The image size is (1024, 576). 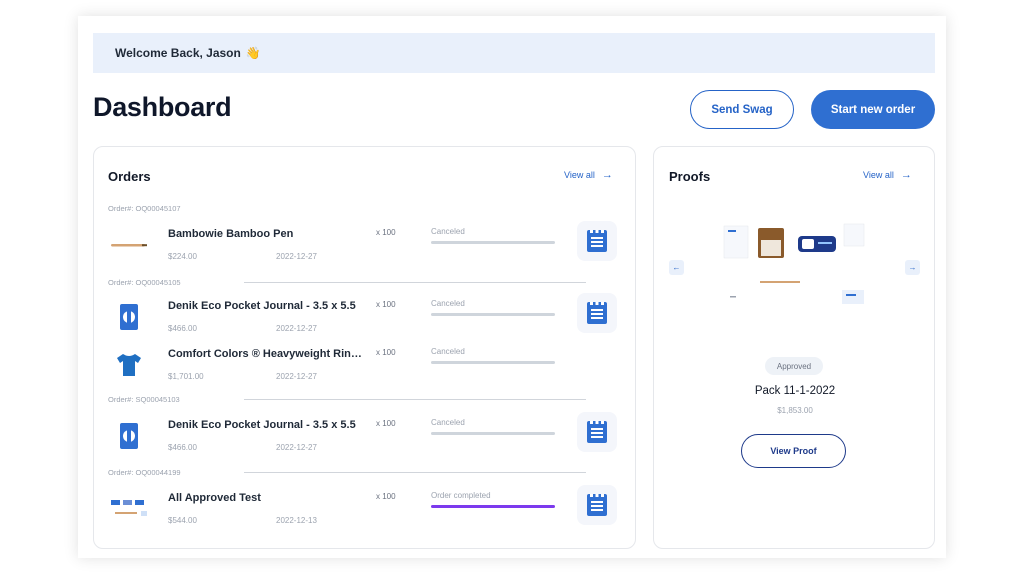 I want to click on product-price: $224.00, so click(x=182, y=256).